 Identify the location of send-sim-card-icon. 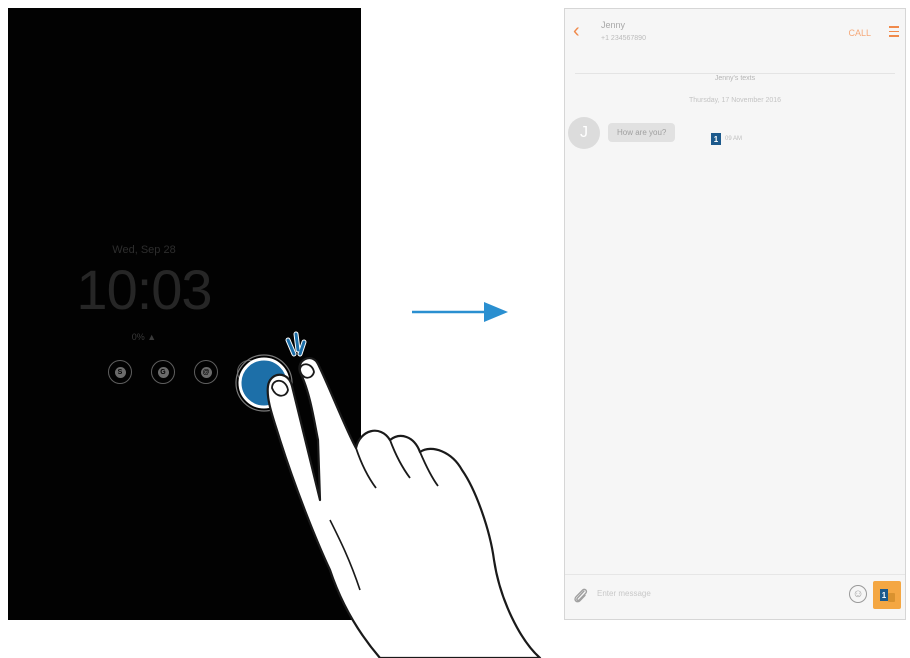
(891, 597).